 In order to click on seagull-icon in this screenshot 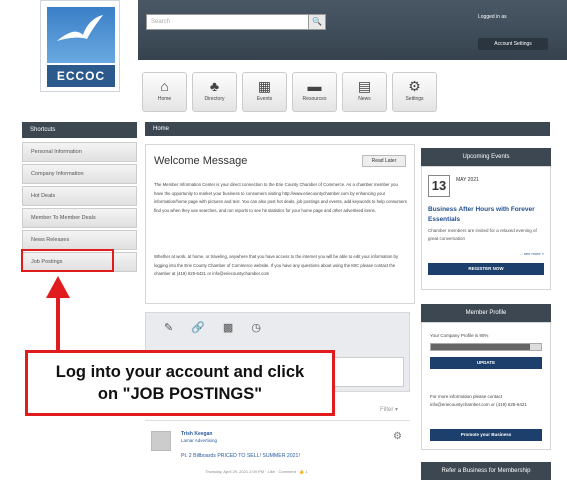, I will do `click(80, 28)`.